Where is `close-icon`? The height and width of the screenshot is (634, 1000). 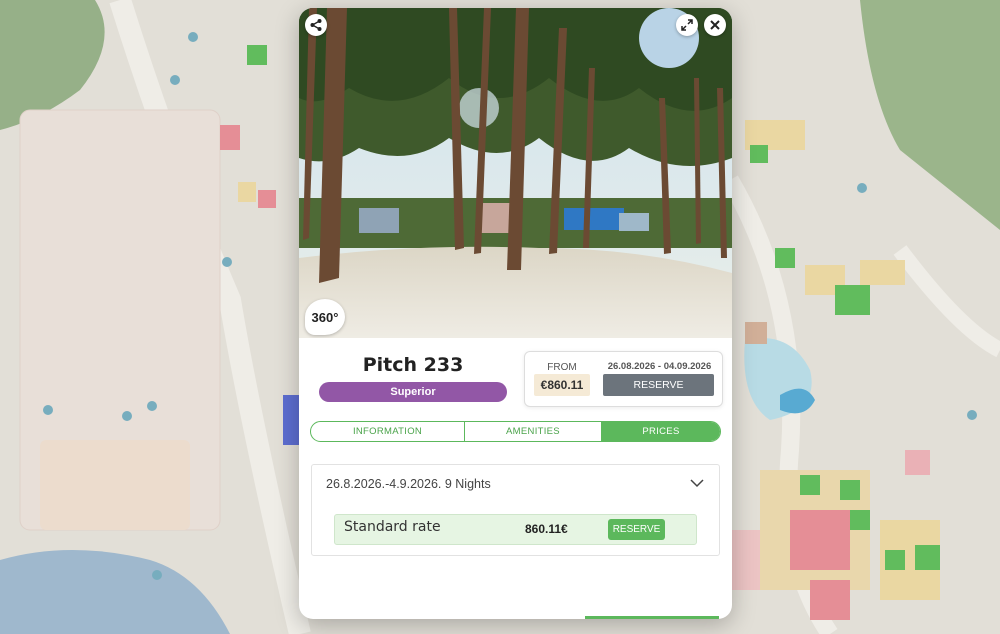 close-icon is located at coordinates (715, 25).